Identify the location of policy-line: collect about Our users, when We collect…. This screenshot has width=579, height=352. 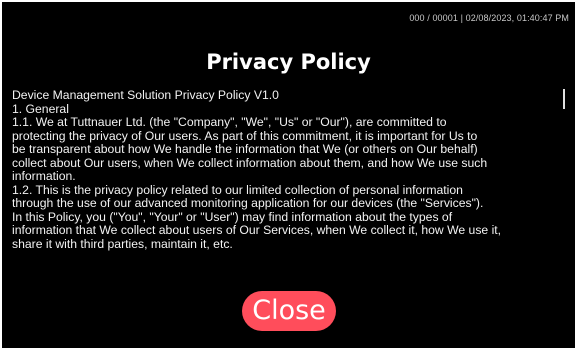
(250, 162).